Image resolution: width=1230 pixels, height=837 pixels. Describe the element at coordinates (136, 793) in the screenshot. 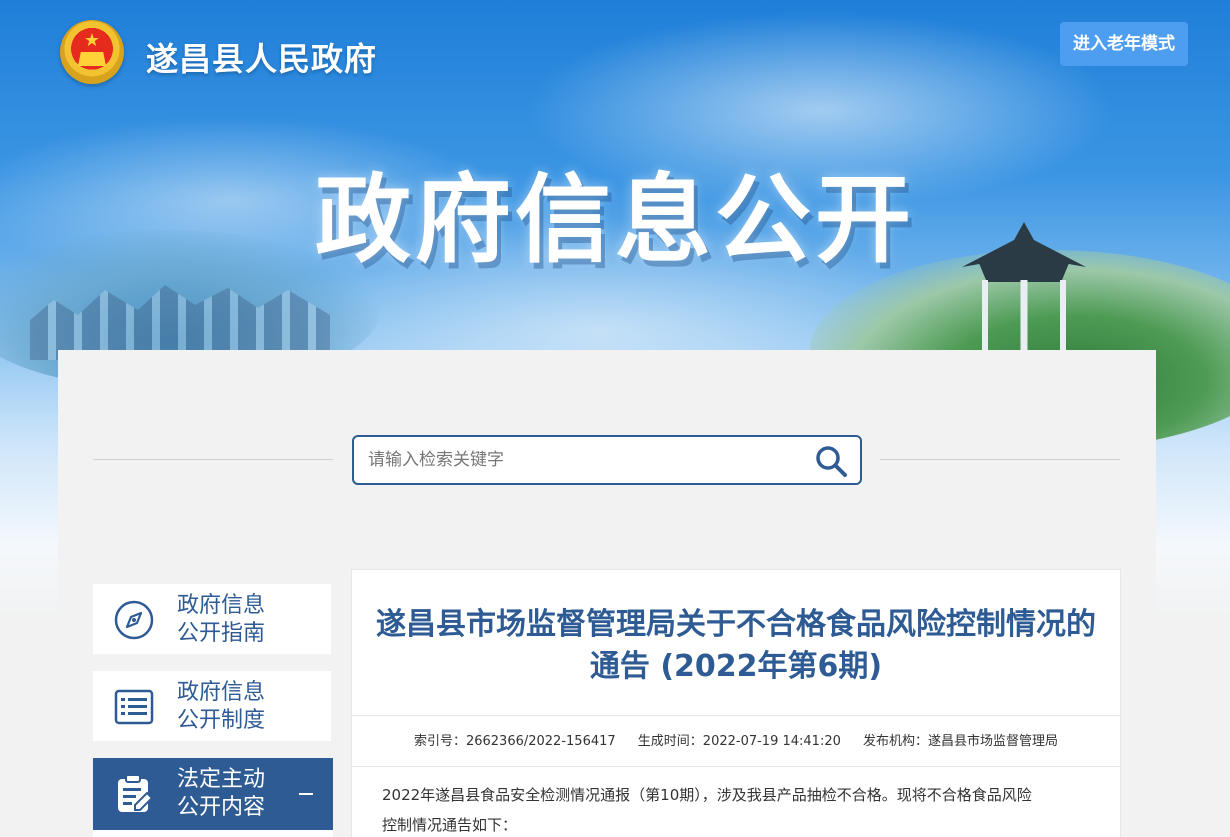

I see `clipboard-edit-icon` at that location.